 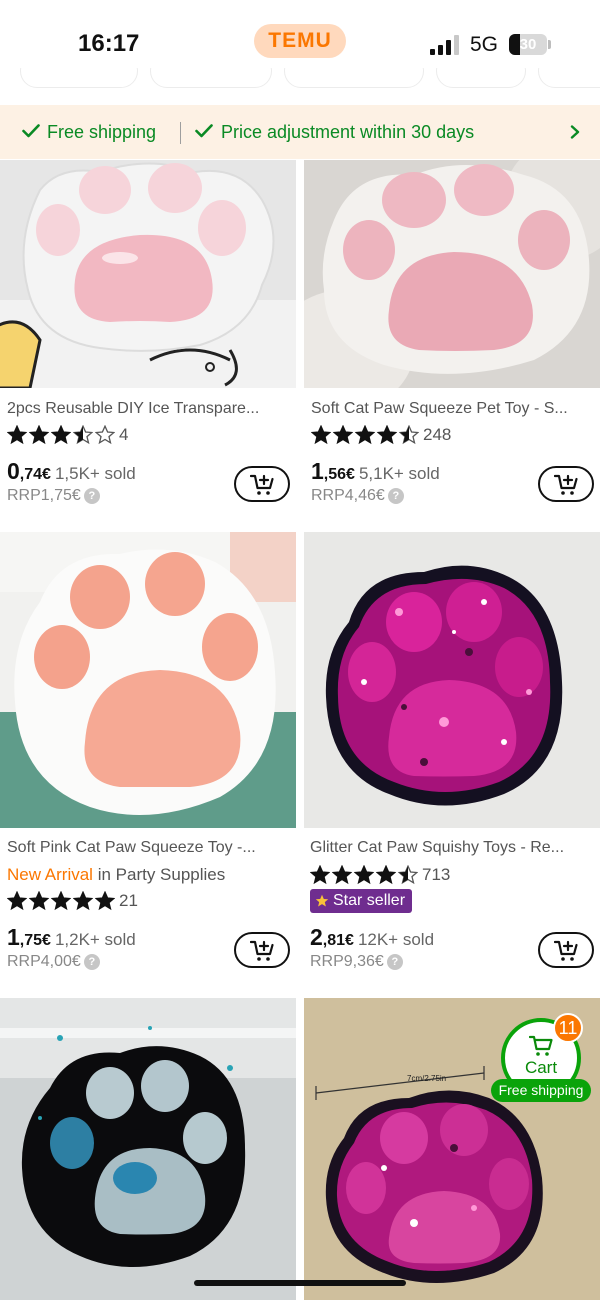 What do you see at coordinates (95, 473) in the screenshot?
I see `sold-count: 1,5K+ sold` at bounding box center [95, 473].